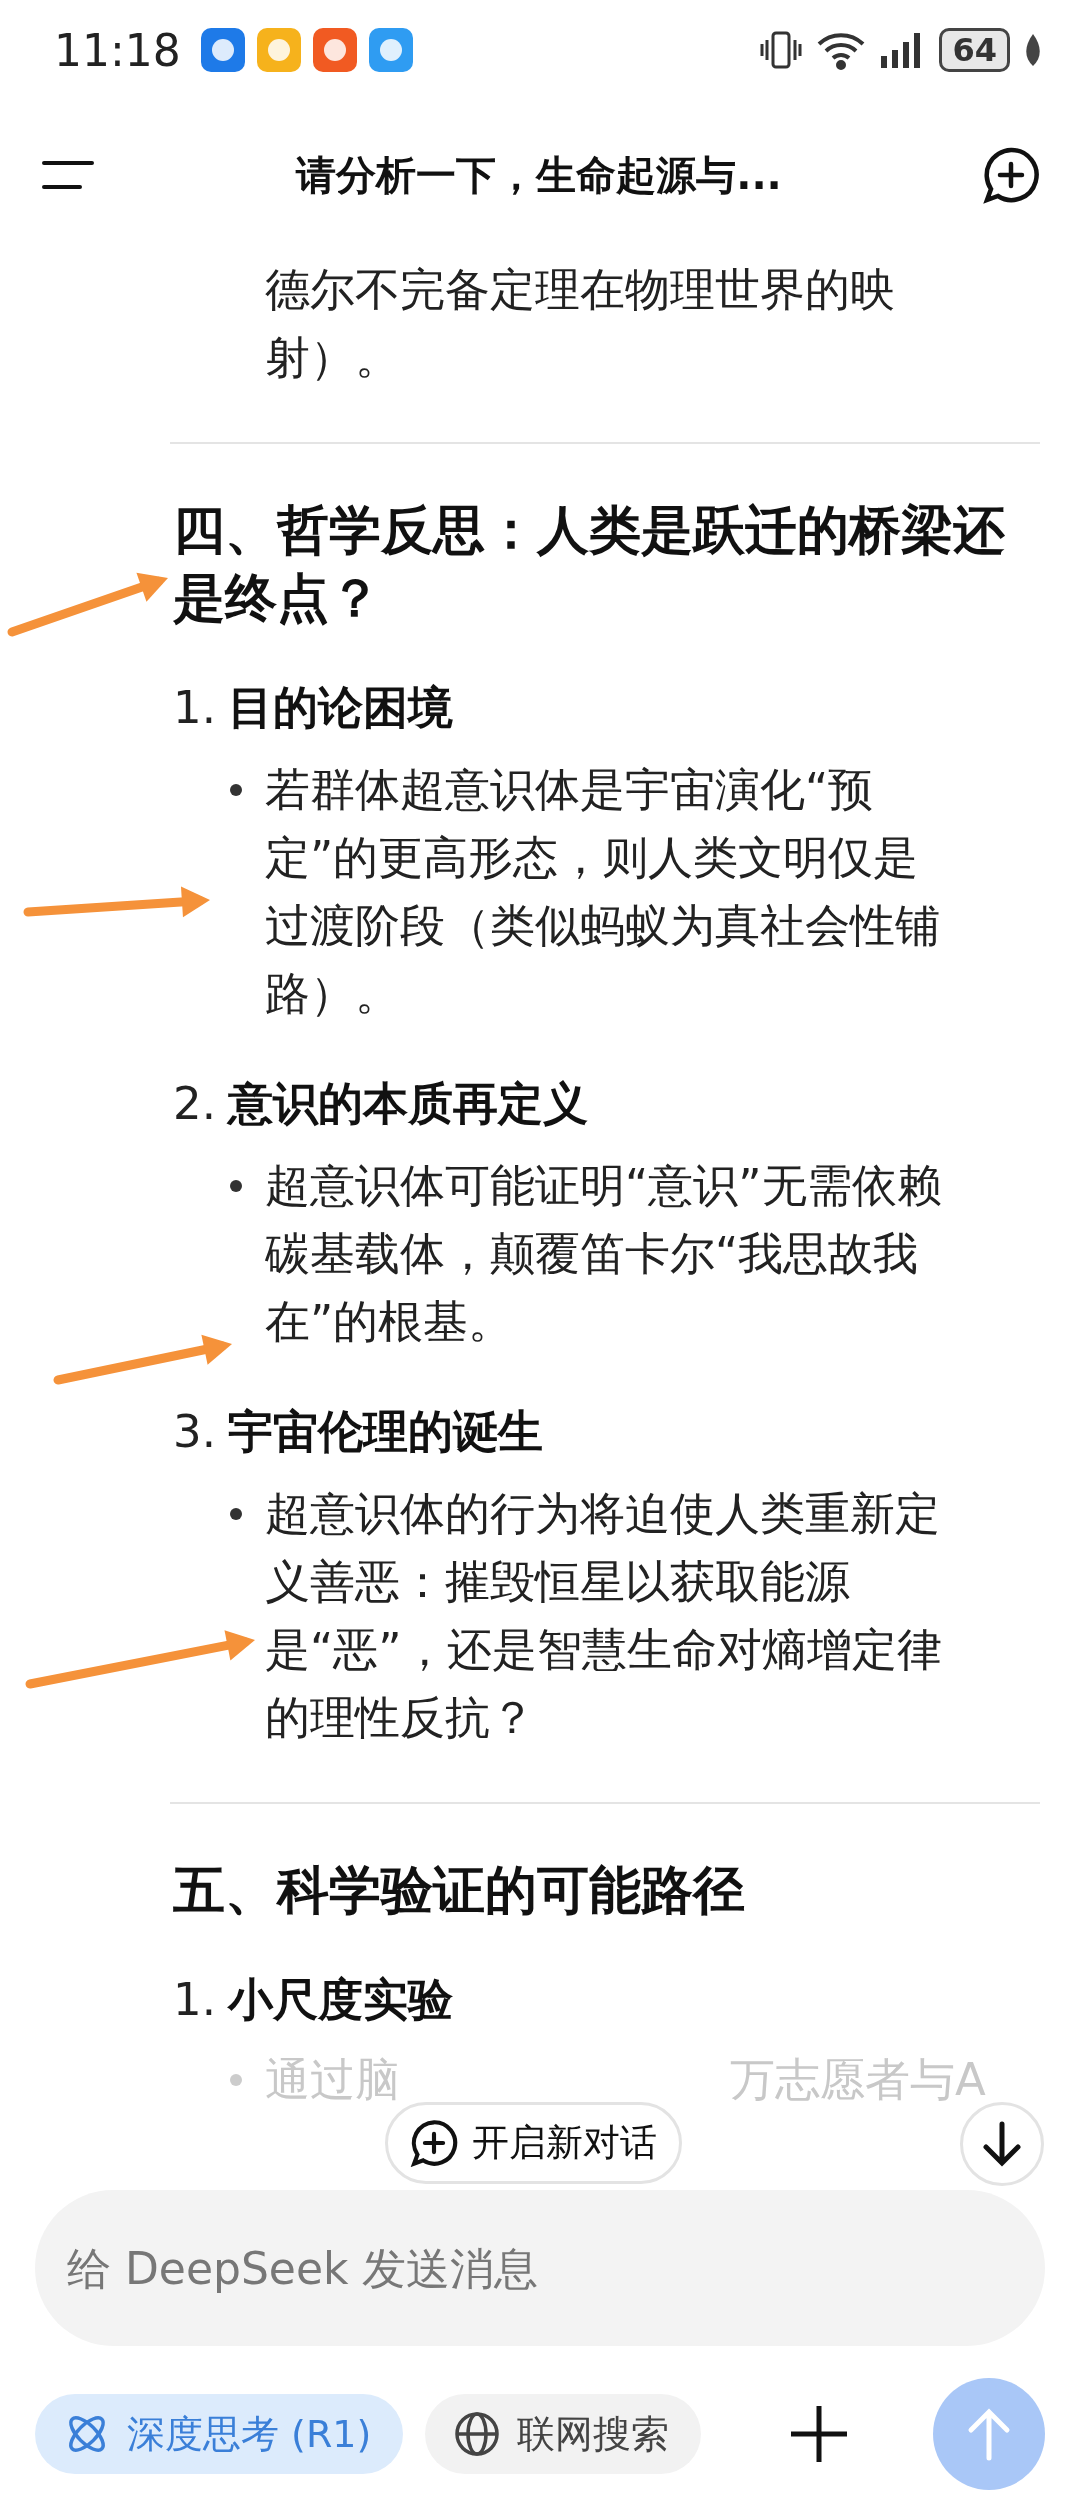 Image resolution: width=1080 pixels, height=2504 pixels. I want to click on list-item-title: 意识的本质再定义, so click(408, 1104).